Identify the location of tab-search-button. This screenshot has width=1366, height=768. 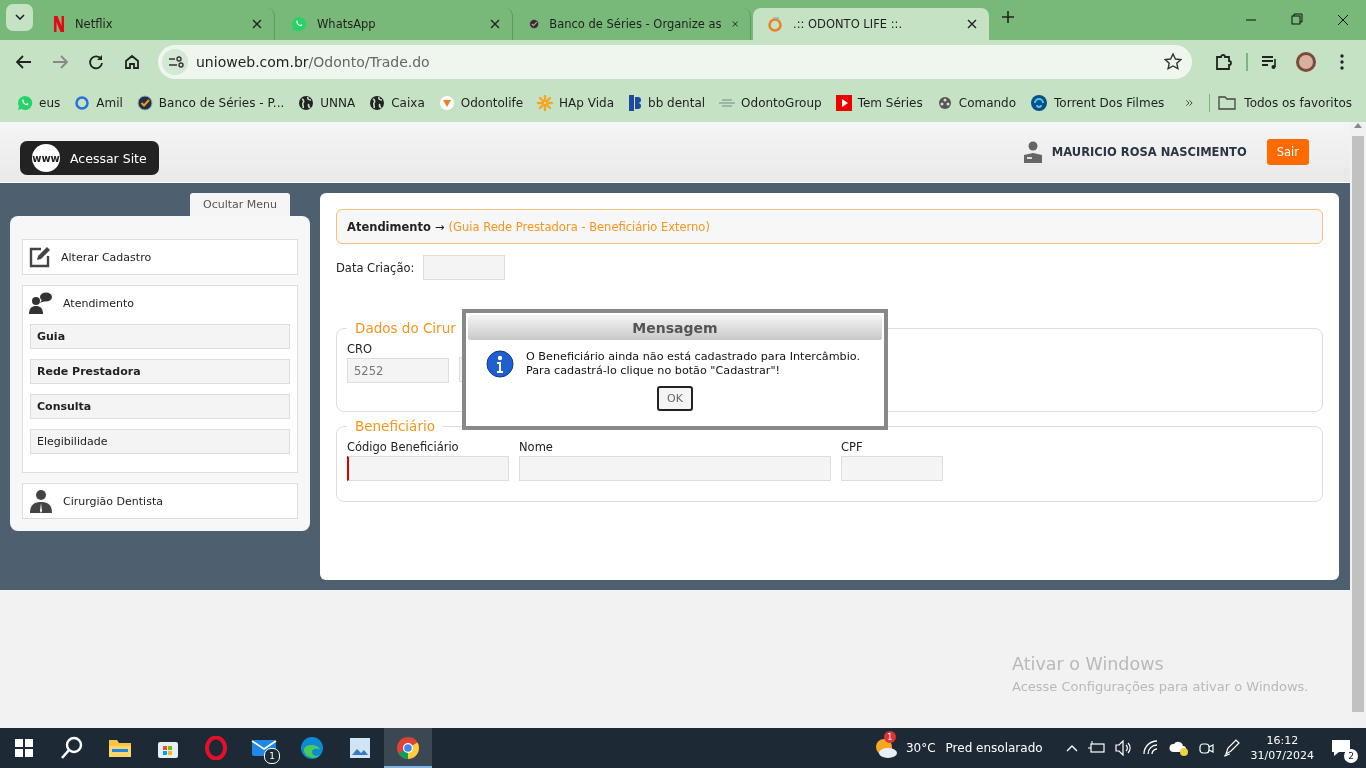
(19, 17).